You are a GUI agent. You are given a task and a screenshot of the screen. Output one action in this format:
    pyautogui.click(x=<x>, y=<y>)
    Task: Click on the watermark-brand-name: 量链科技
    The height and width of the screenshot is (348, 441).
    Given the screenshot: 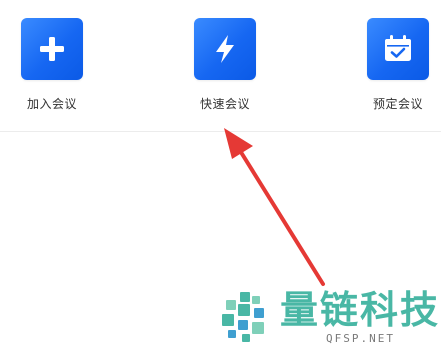 What is the action you would take?
    pyautogui.click(x=360, y=310)
    